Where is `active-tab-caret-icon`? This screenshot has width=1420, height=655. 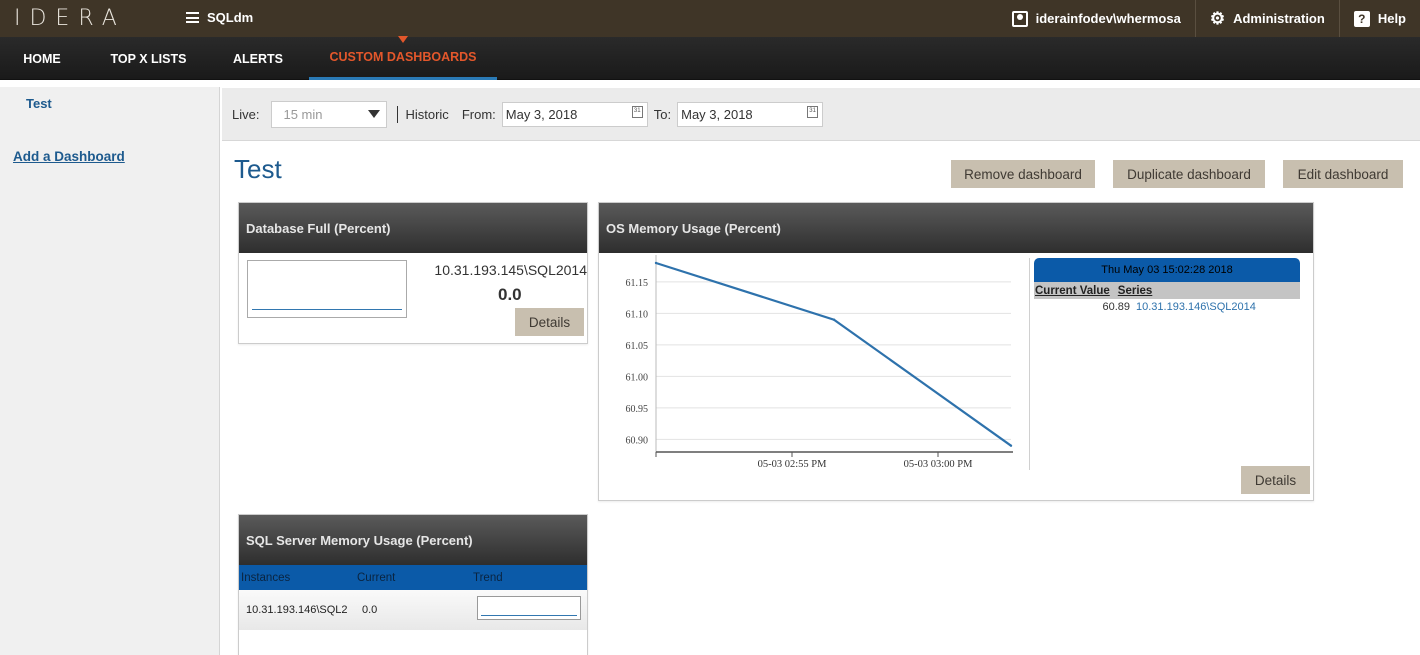 active-tab-caret-icon is located at coordinates (403, 39).